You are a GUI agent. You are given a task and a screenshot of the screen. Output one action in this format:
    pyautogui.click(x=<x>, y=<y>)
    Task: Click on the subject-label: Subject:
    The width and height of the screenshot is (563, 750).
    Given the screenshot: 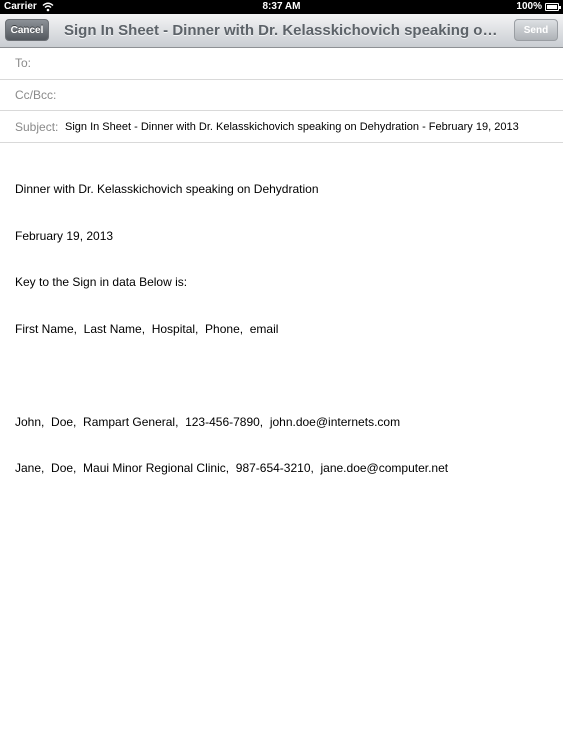 What is the action you would take?
    pyautogui.click(x=37, y=127)
    